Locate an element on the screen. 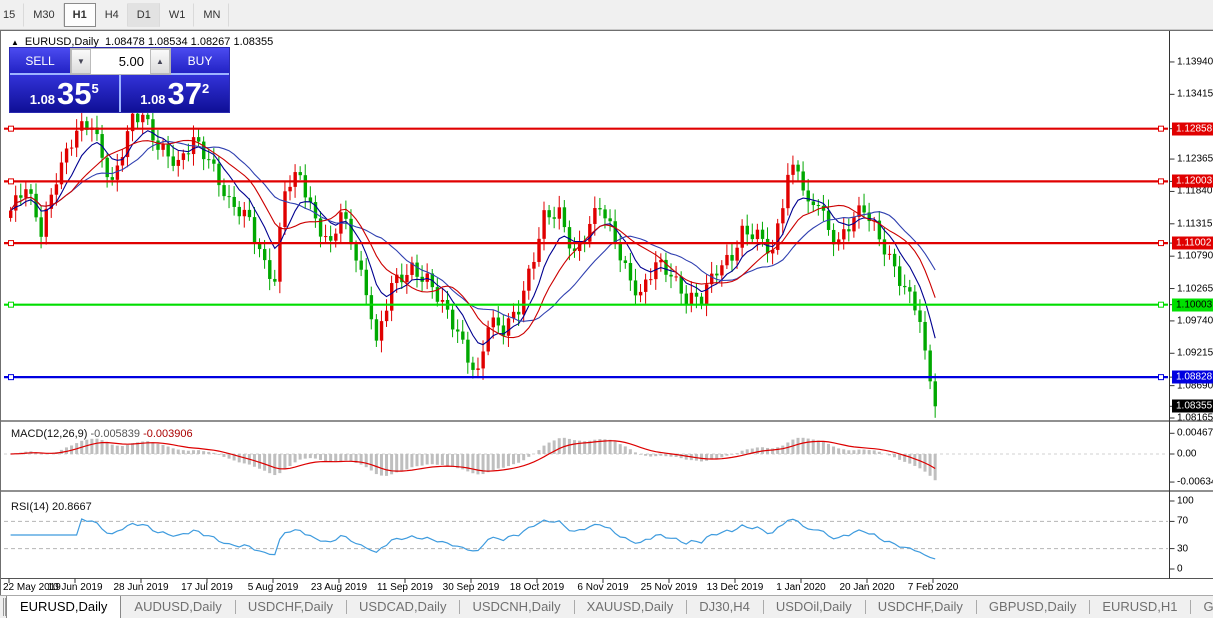  date-axis-label: 20 Jan 2020 is located at coordinates (867, 587).